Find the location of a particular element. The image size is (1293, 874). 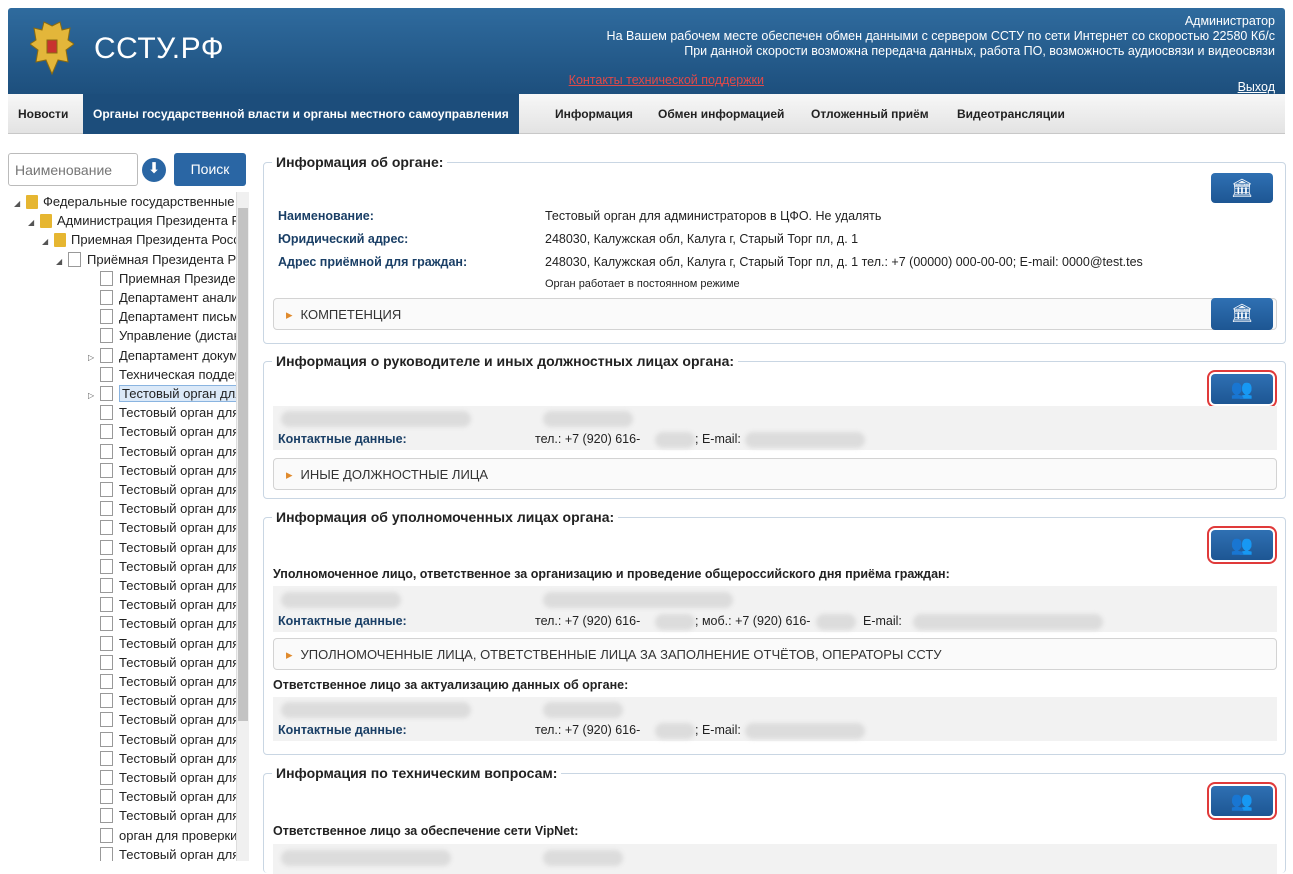

user-role: Администратор is located at coordinates (1229, 21).